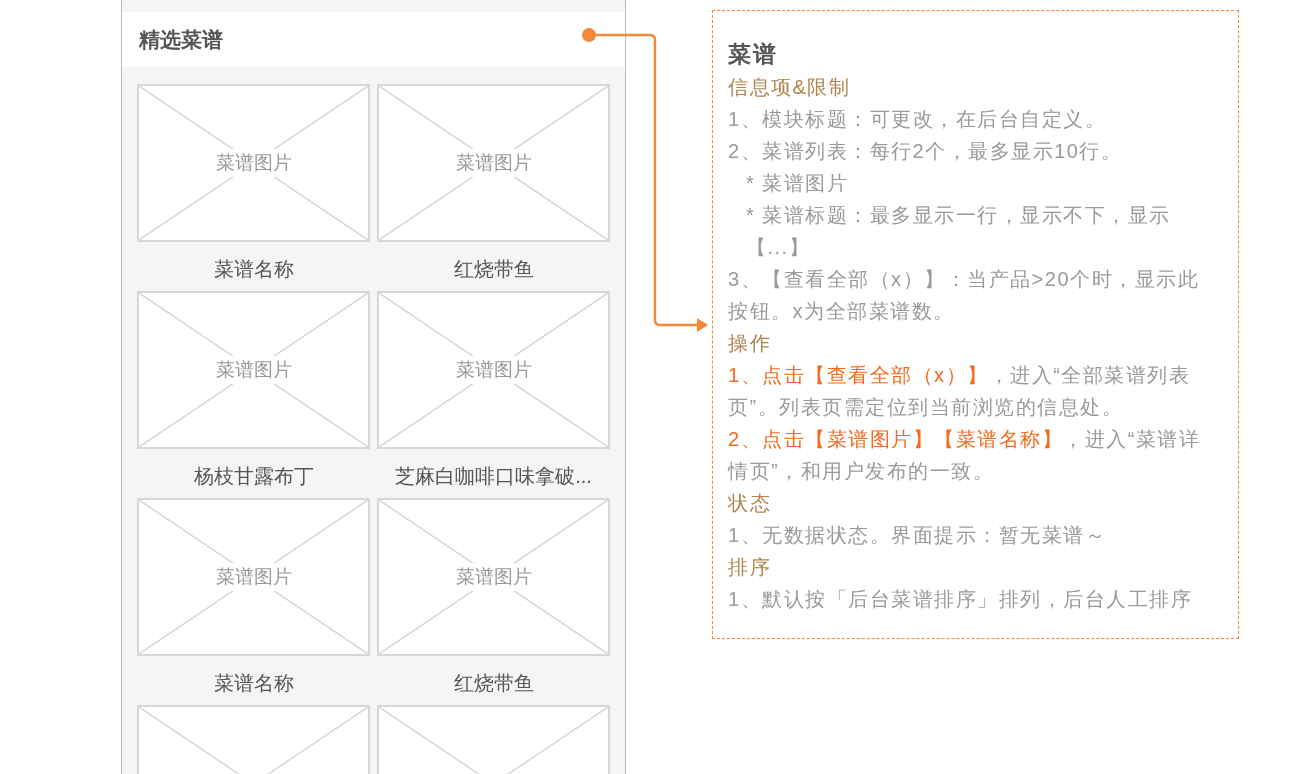  I want to click on section-heading: 排序, so click(750, 567).